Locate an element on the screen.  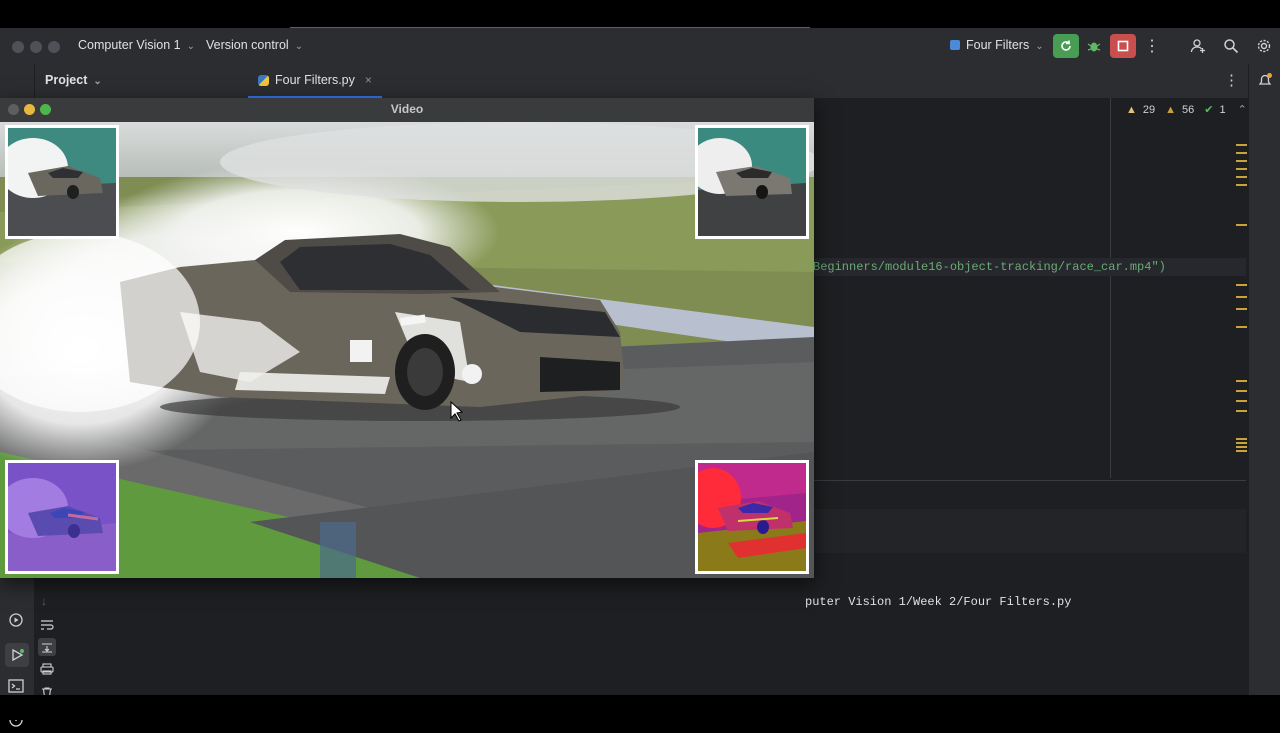
thumbnail-grayscale-top-right is located at coordinates (752, 182).